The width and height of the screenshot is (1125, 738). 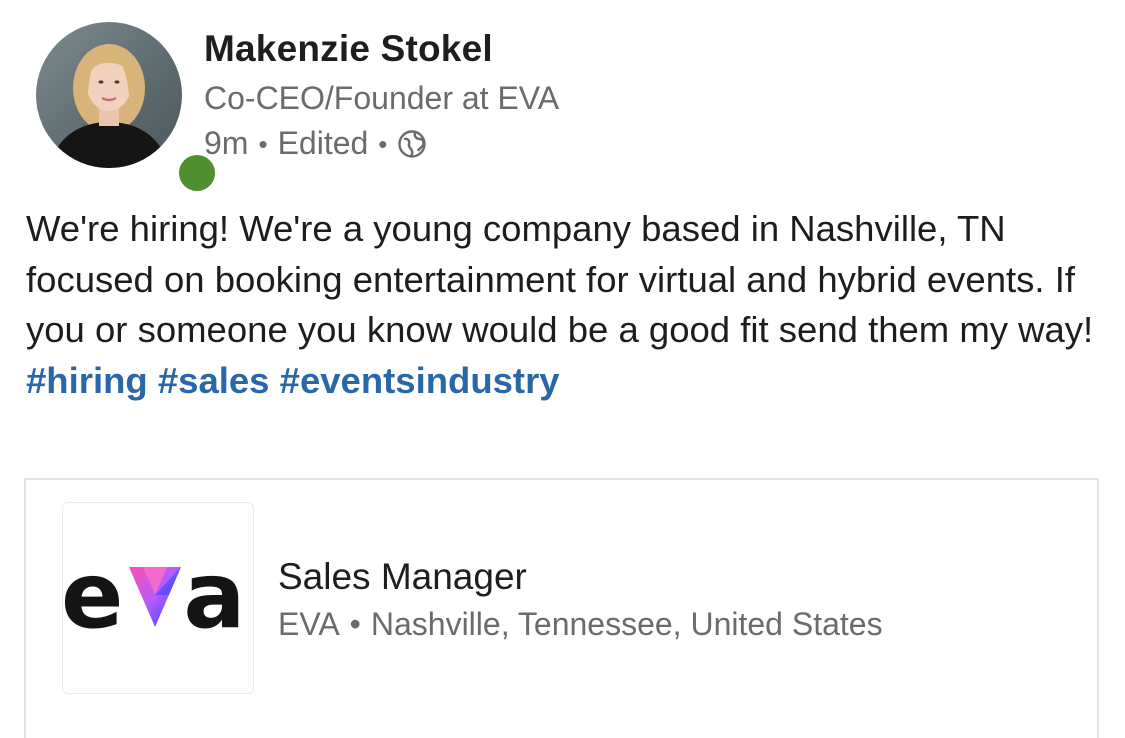 What do you see at coordinates (109, 95) in the screenshot?
I see `avatar-photo` at bounding box center [109, 95].